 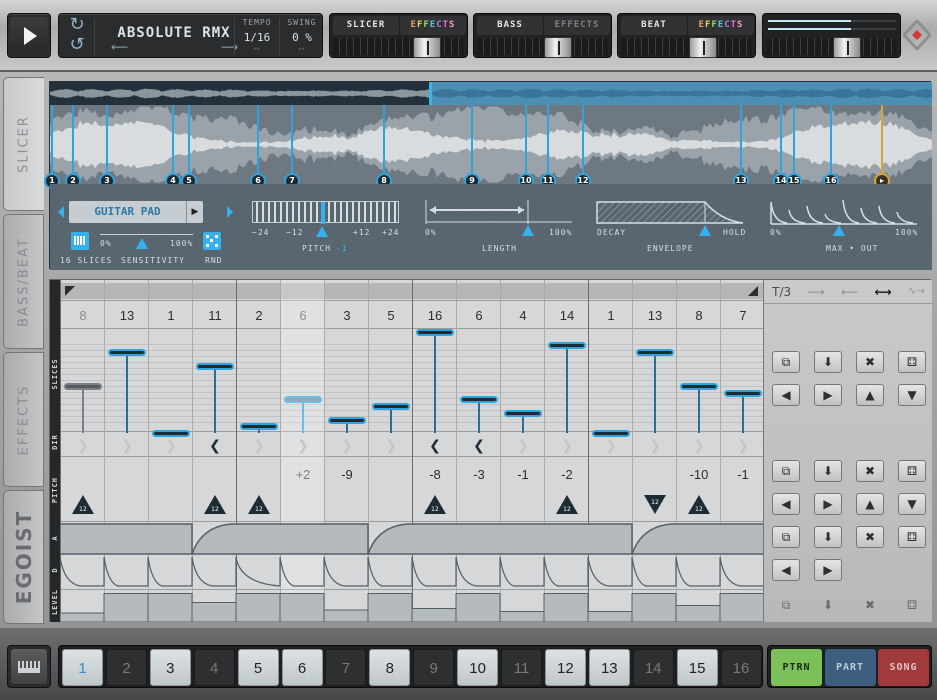 I want to click on pattern-button-11: 11, so click(x=521, y=667).